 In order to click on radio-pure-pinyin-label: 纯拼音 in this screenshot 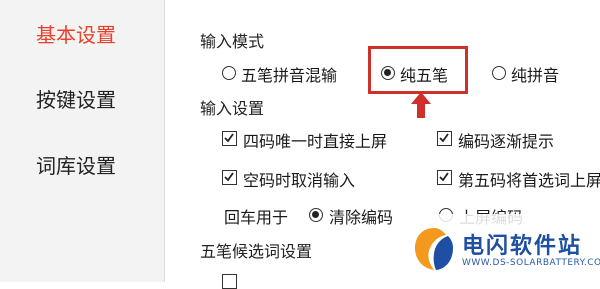, I will do `click(535, 74)`.